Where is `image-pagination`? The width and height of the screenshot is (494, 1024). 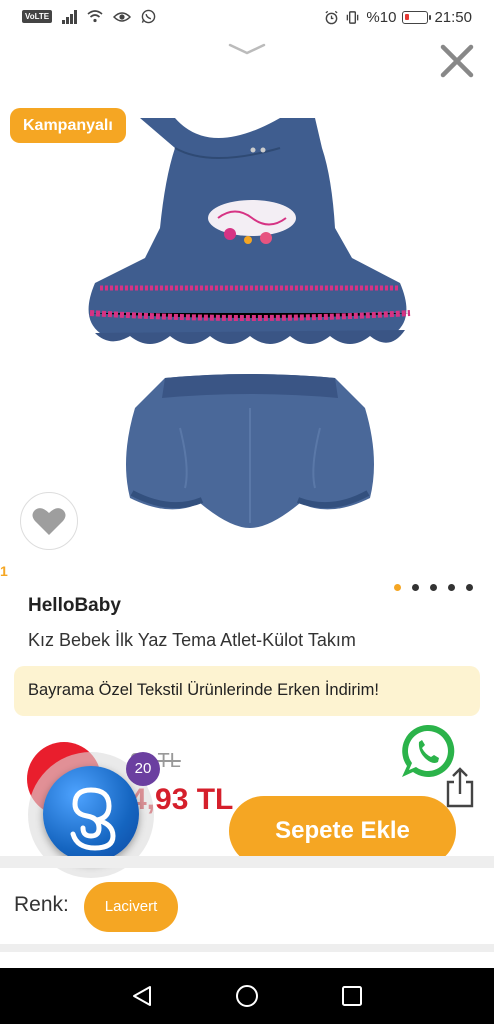 image-pagination is located at coordinates (433, 587).